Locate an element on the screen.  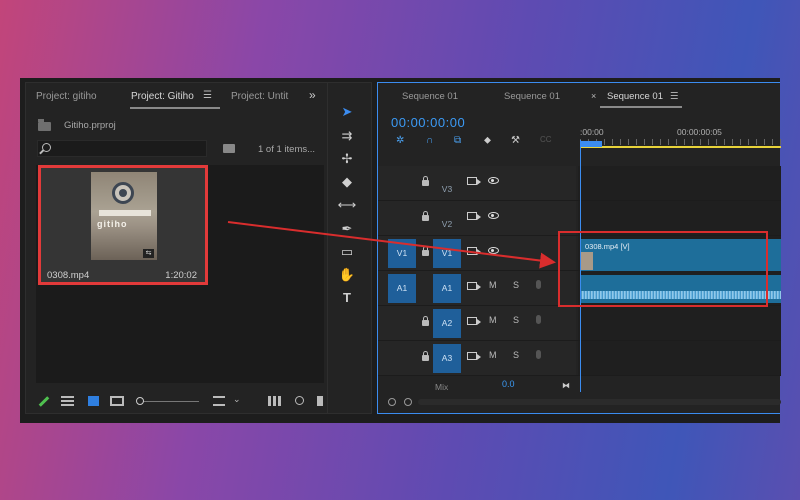
hand-tool-icon: ✋ is located at coordinates (347, 275).